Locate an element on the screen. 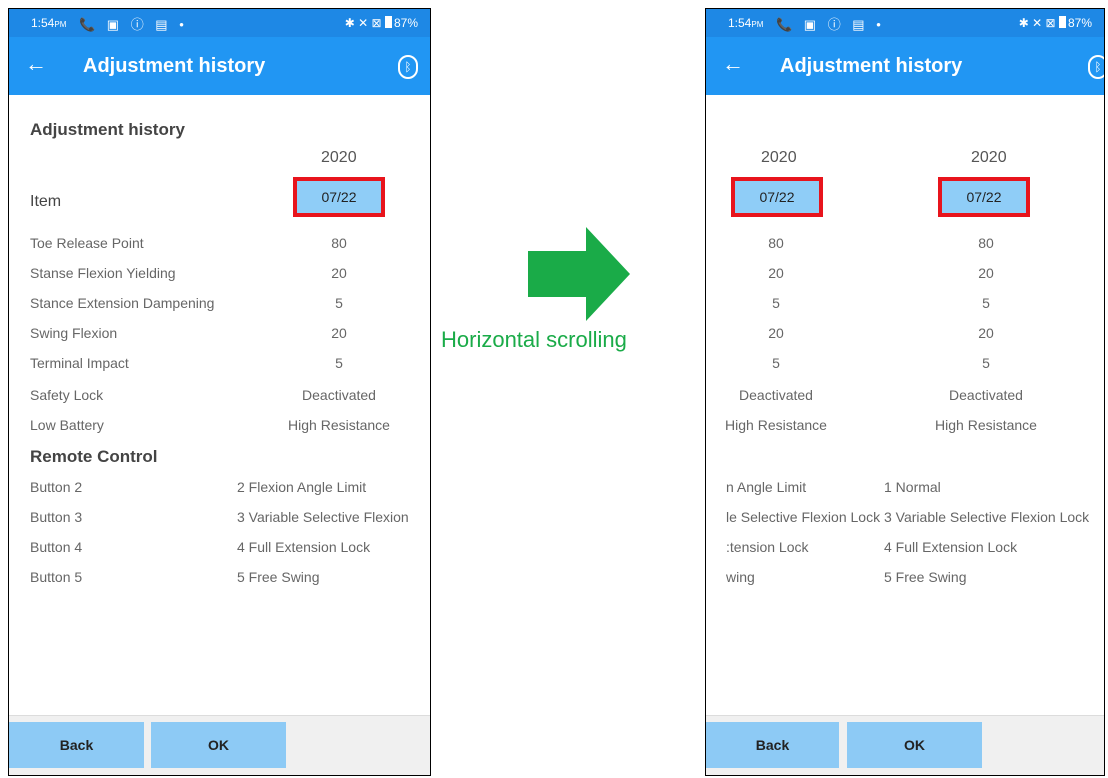 This screenshot has width=1108, height=778. remote-button-value: le Selective Flexion Lock is located at coordinates (803, 517).